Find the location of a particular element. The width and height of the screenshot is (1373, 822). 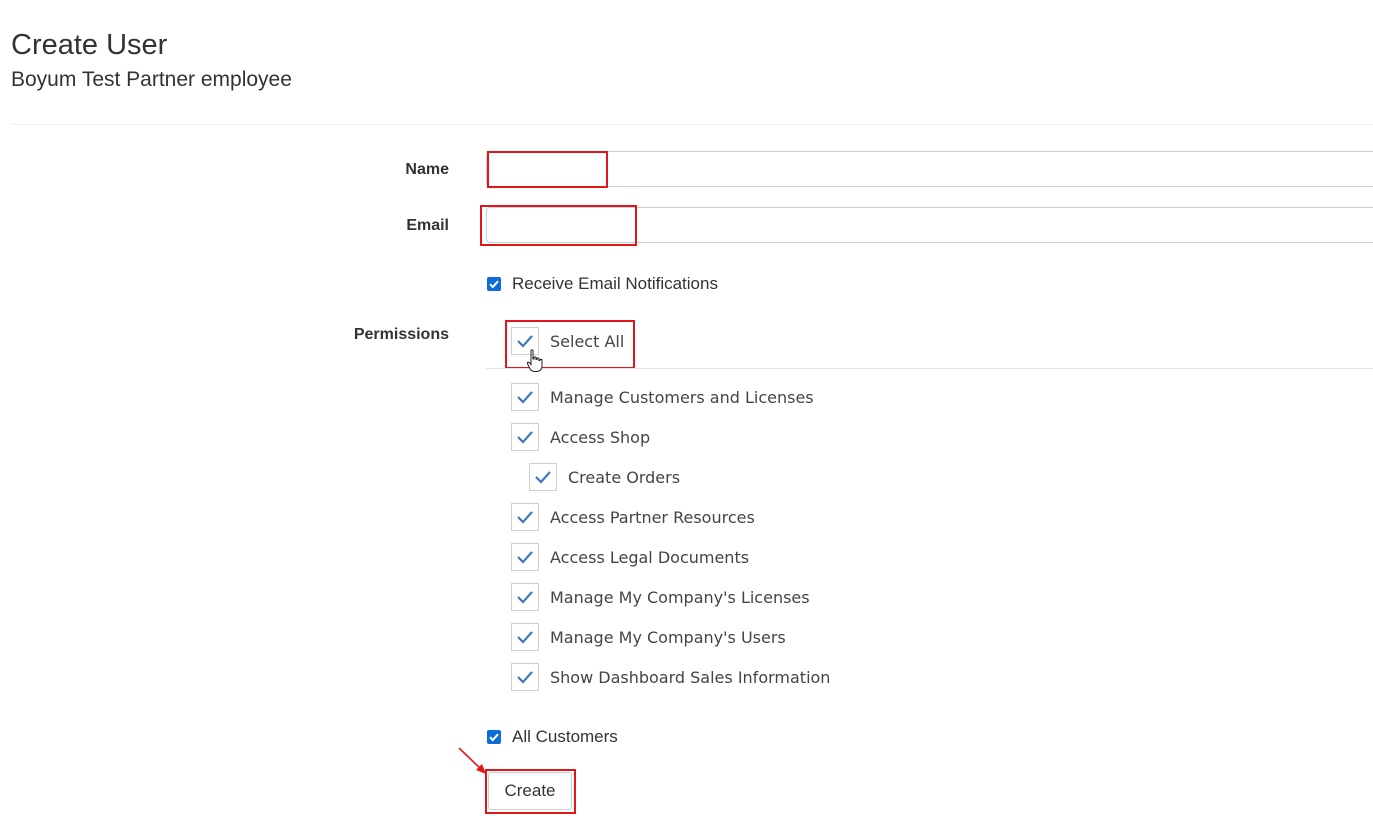

create-button: Create is located at coordinates (530, 791).